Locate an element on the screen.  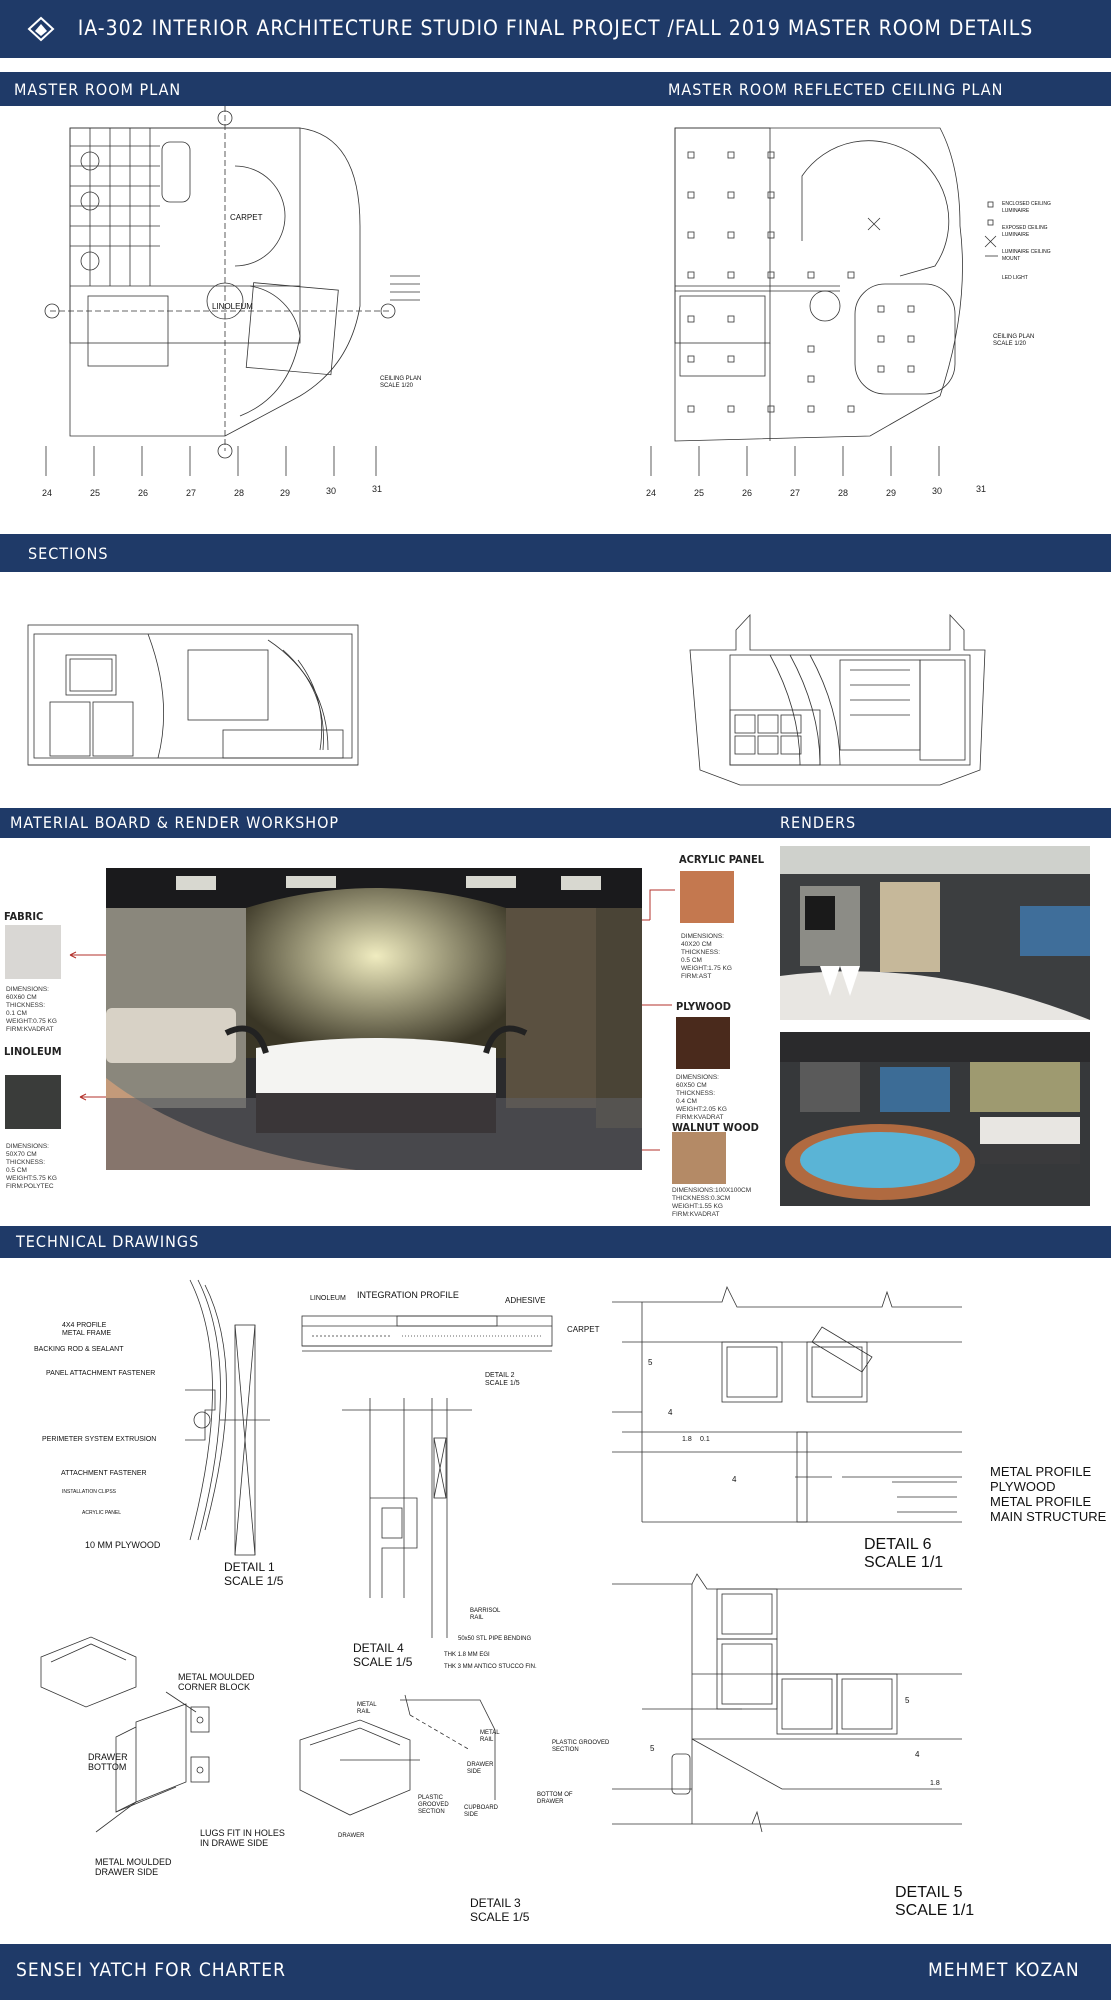
detail2-label: INTEGRATION PROFILE is located at coordinates (408, 1295).